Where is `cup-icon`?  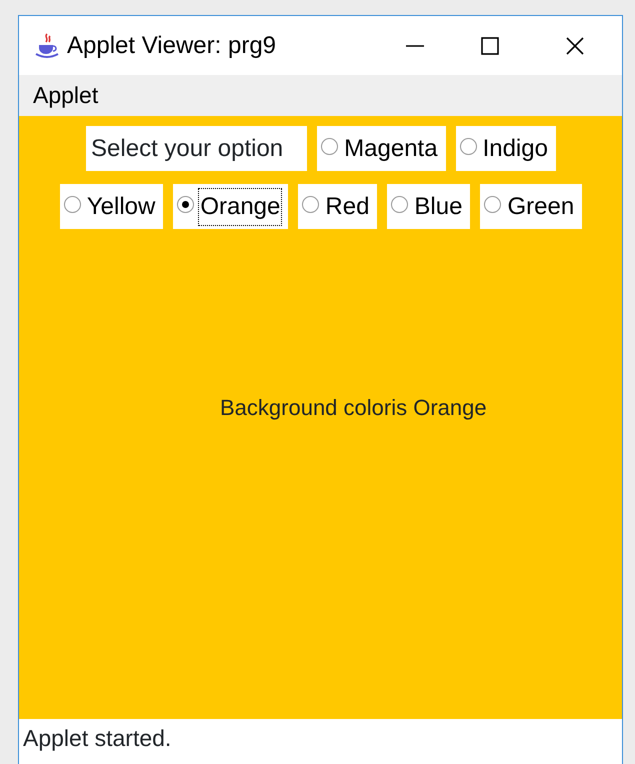
cup-icon is located at coordinates (47, 45).